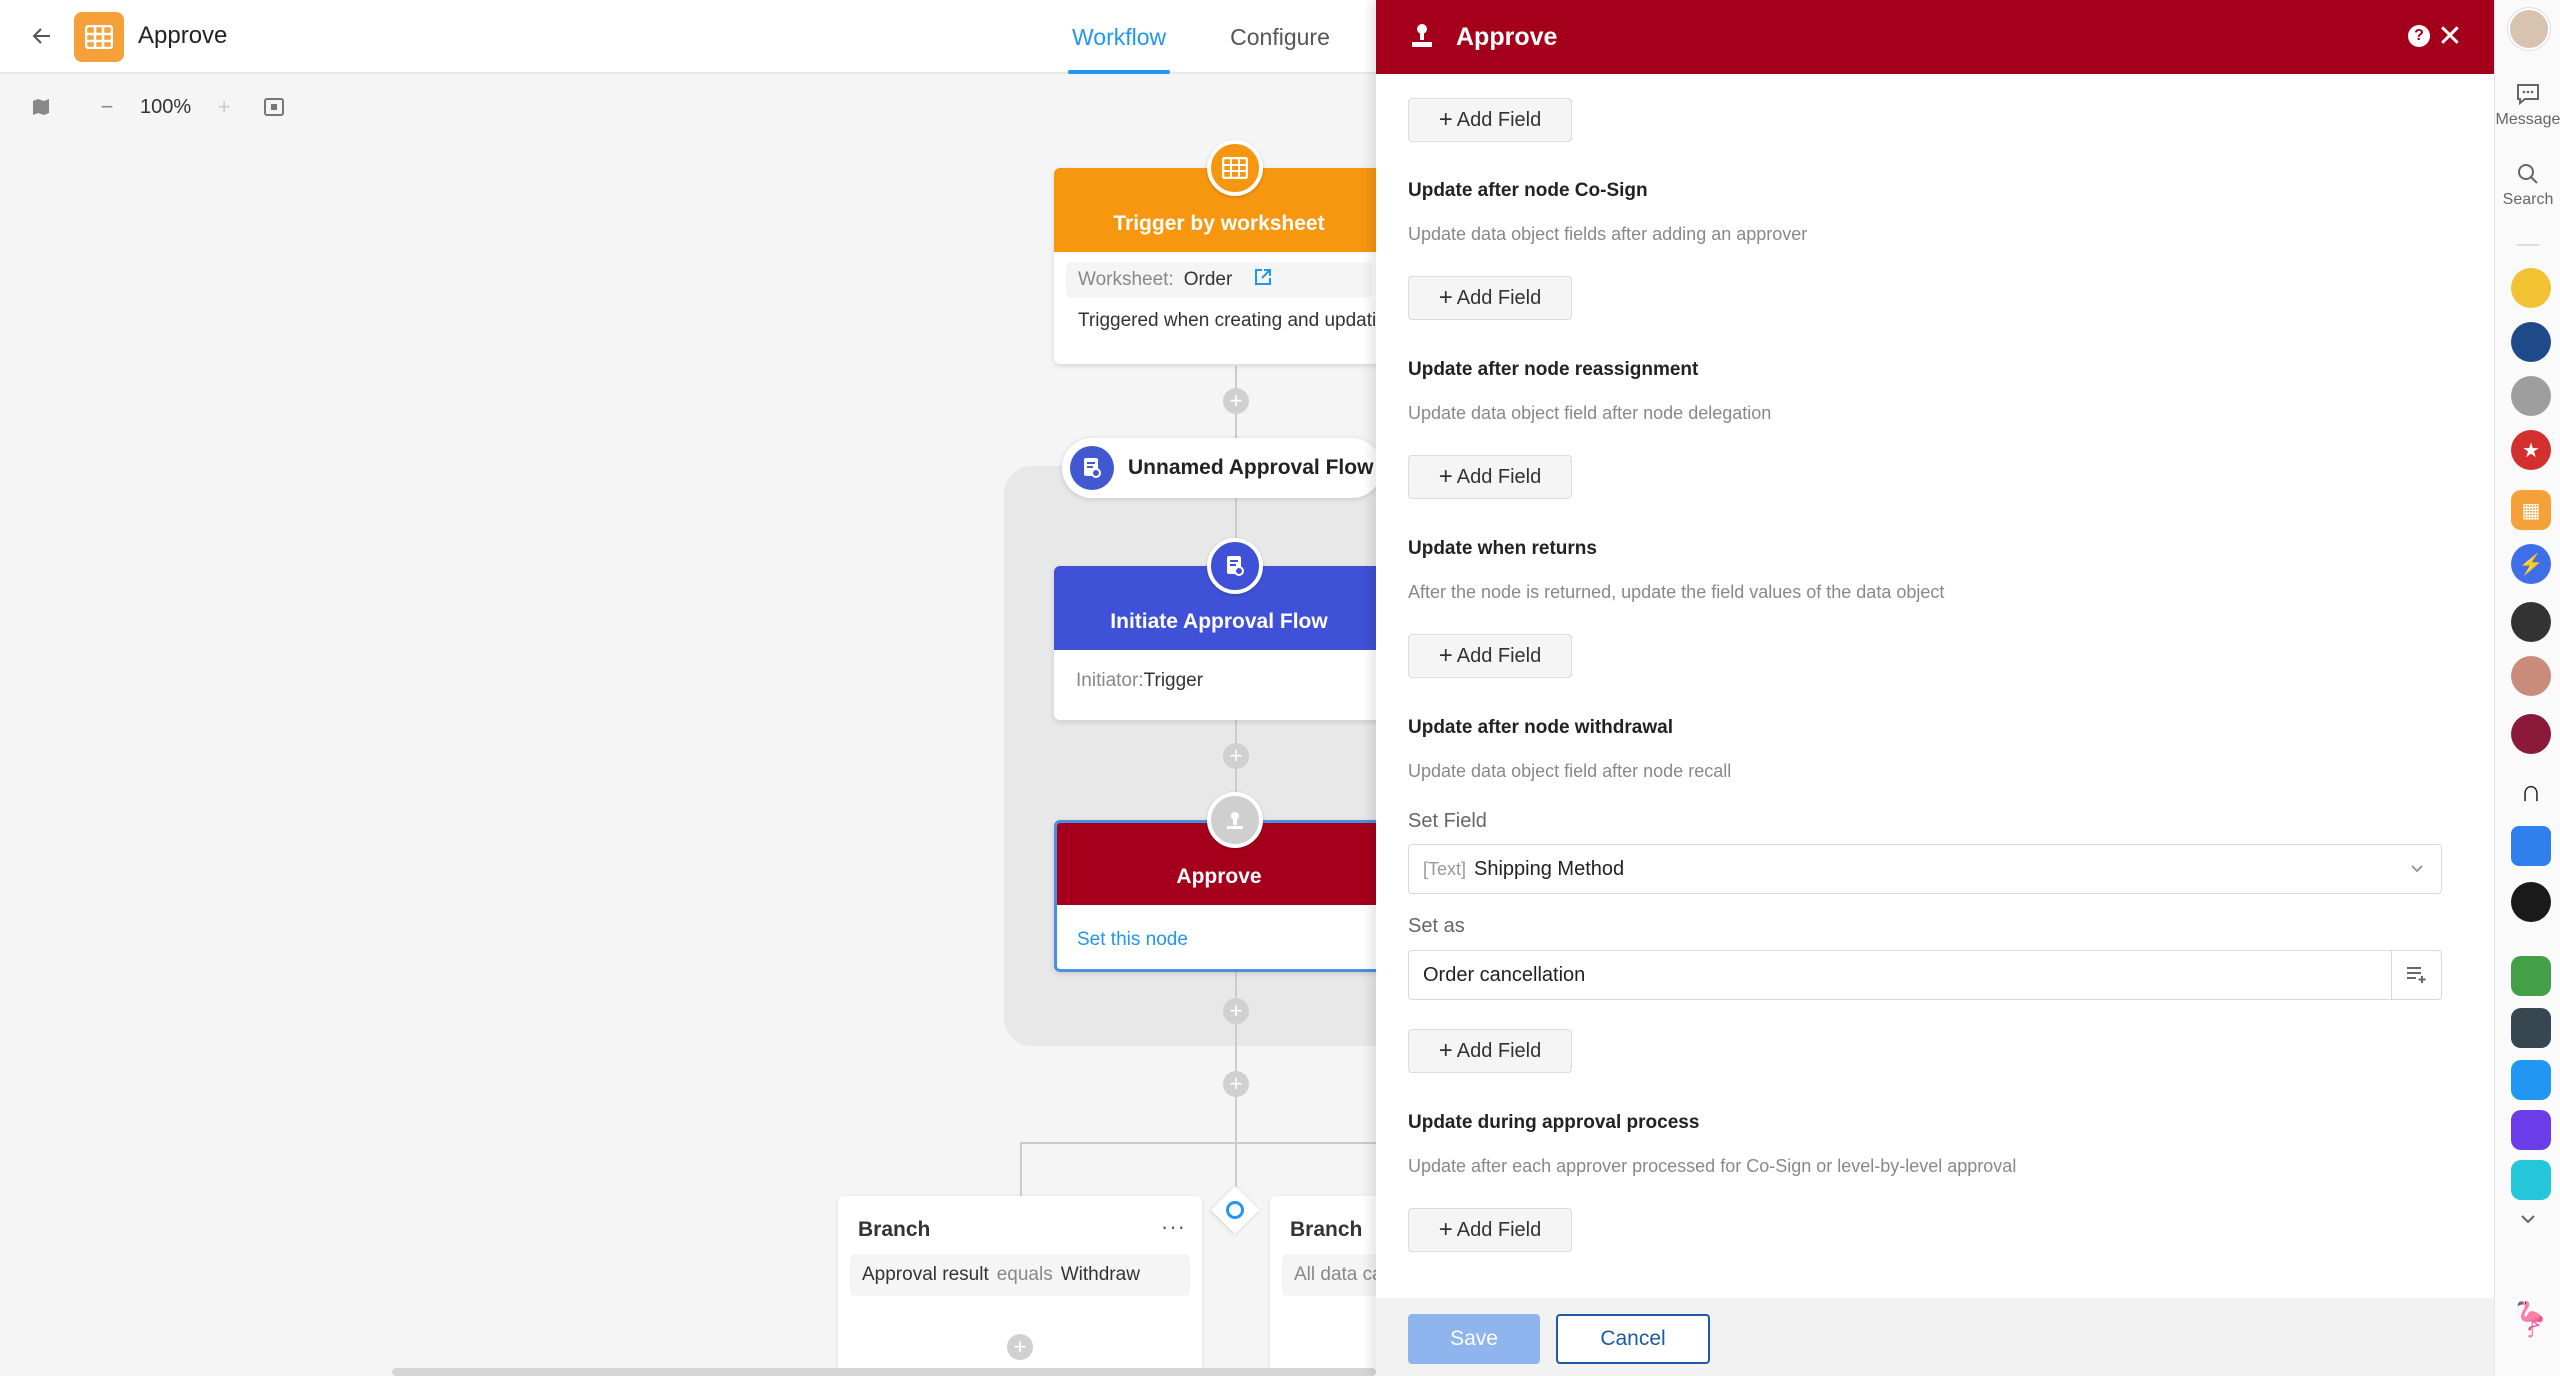  What do you see at coordinates (1024, 1274) in the screenshot?
I see `condition-operator: equals` at bounding box center [1024, 1274].